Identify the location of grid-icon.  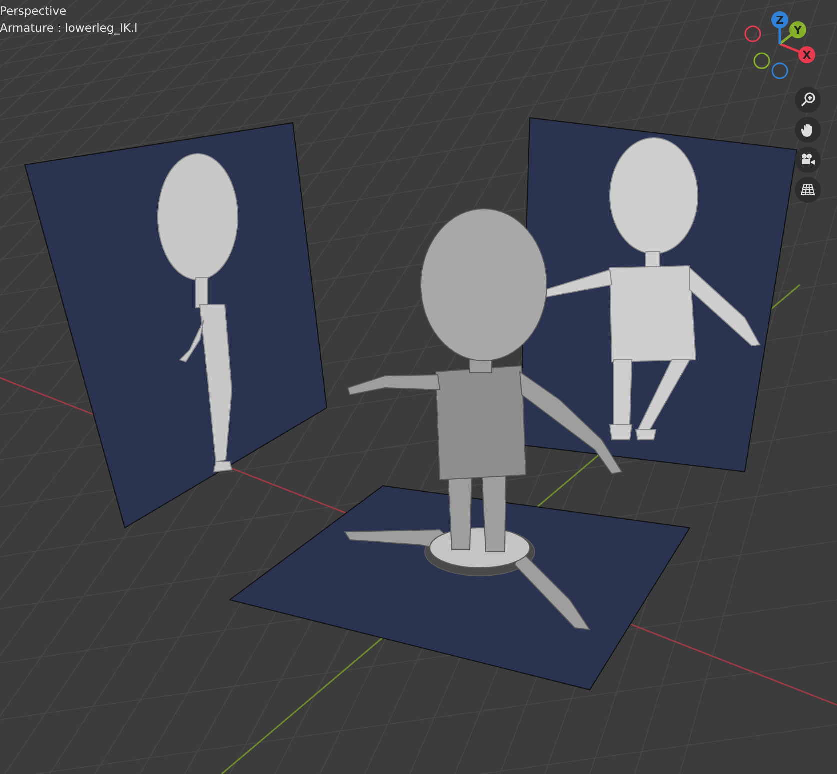
(808, 190).